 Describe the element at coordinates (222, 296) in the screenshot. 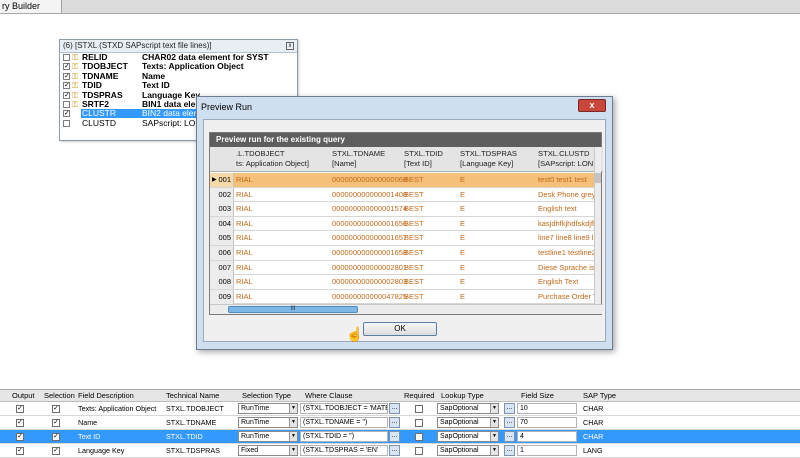

I see `row-number: 009` at that location.